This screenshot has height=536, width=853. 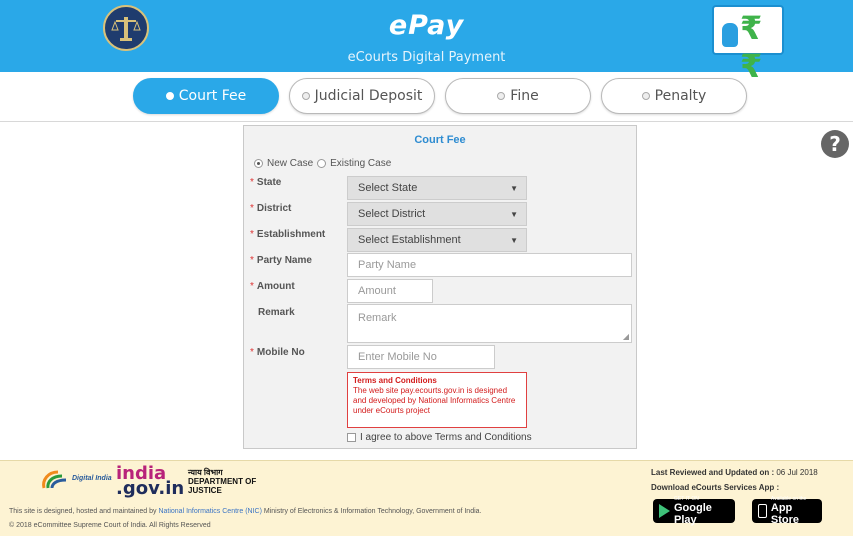 I want to click on gov-in-text: .gov.in, so click(x=150, y=488).